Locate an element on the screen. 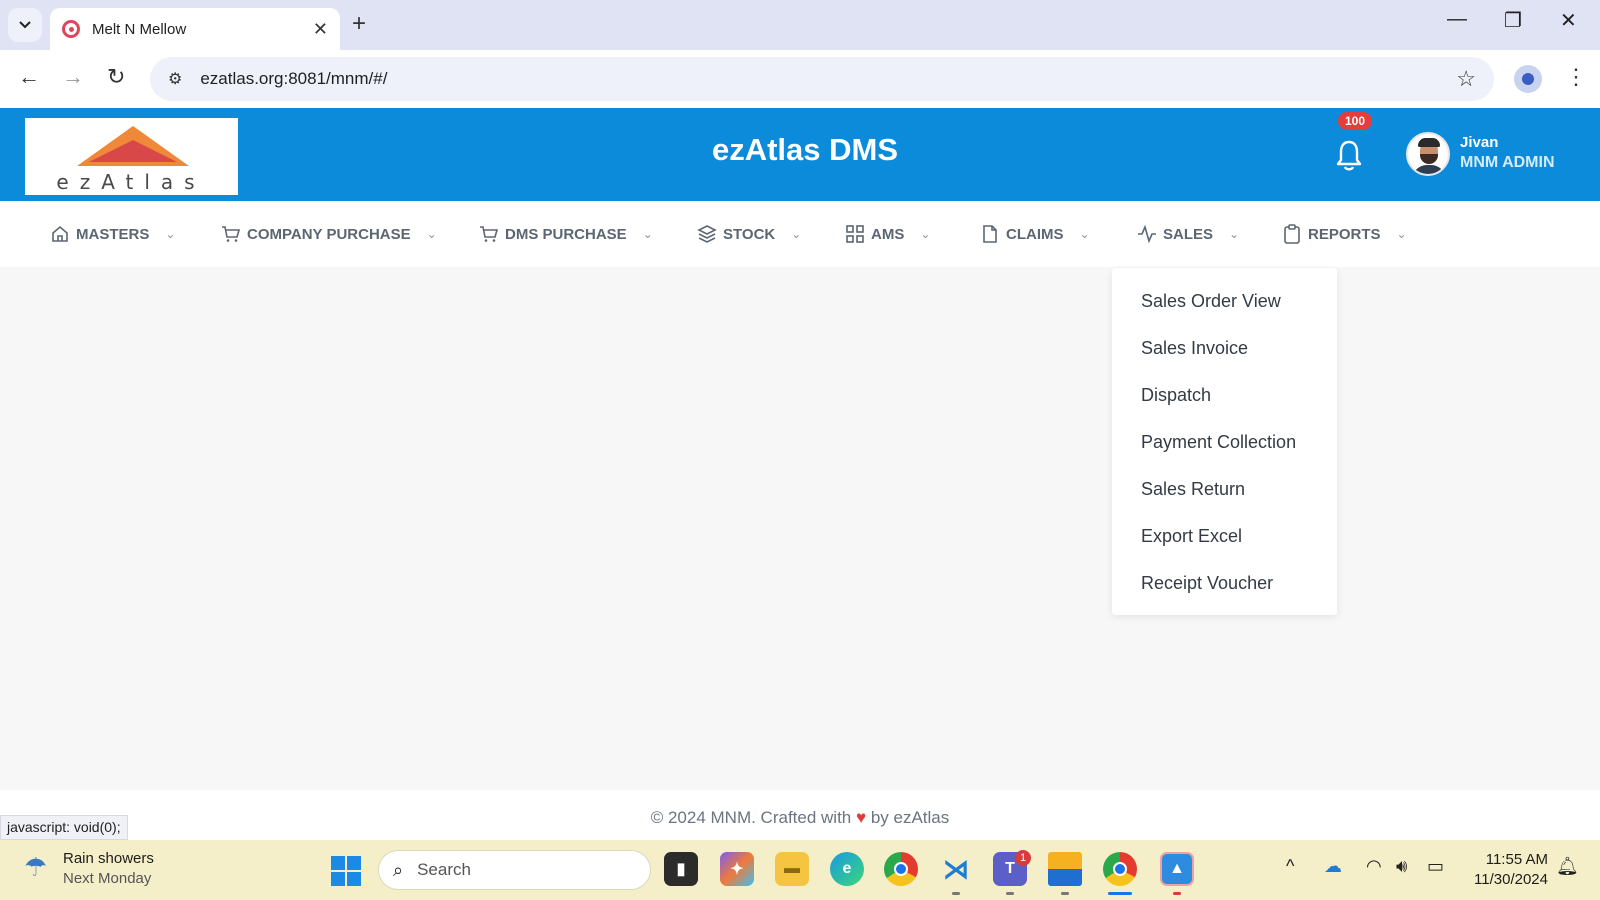 The image size is (1600, 900). nav-label: CLAIMS is located at coordinates (1035, 234).